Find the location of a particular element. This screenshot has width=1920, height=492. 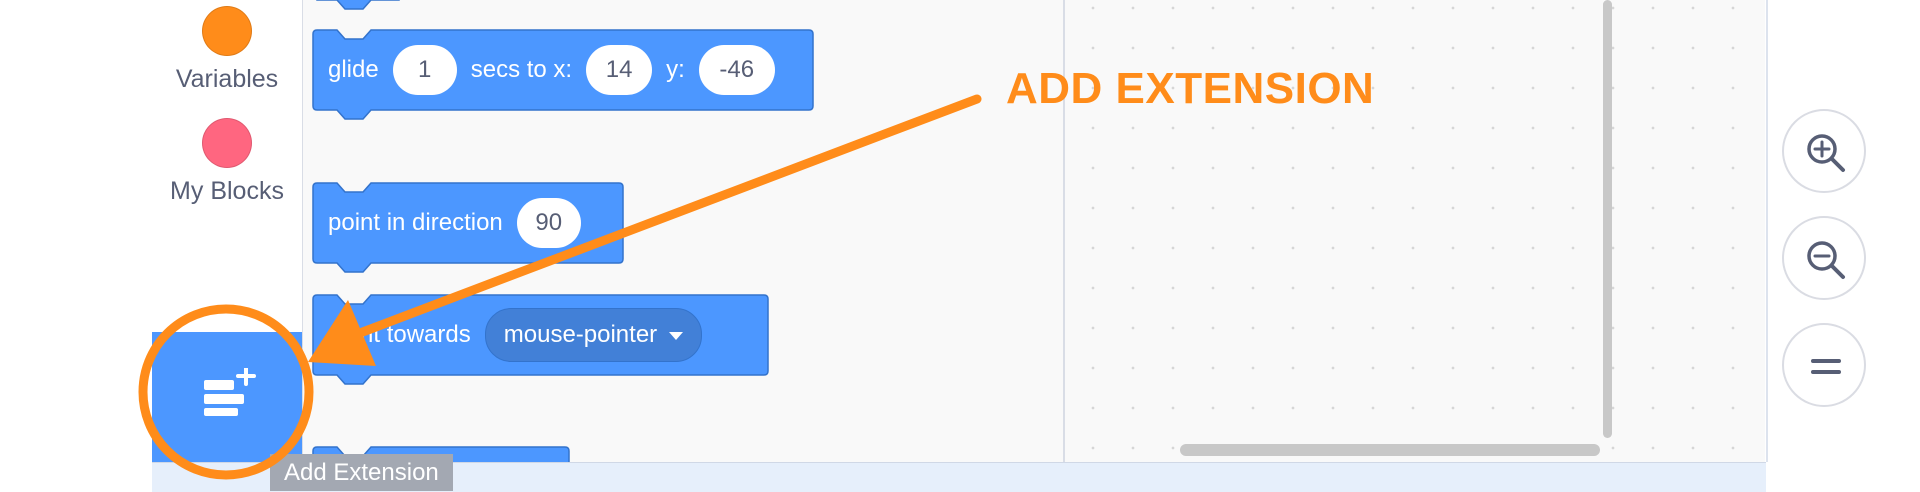

secs-to-x-label: secs to x: is located at coordinates (521, 69).